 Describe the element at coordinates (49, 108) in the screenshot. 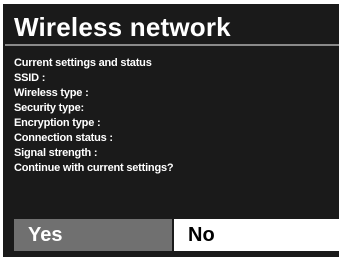

I see `security-type-field: Security type:` at that location.